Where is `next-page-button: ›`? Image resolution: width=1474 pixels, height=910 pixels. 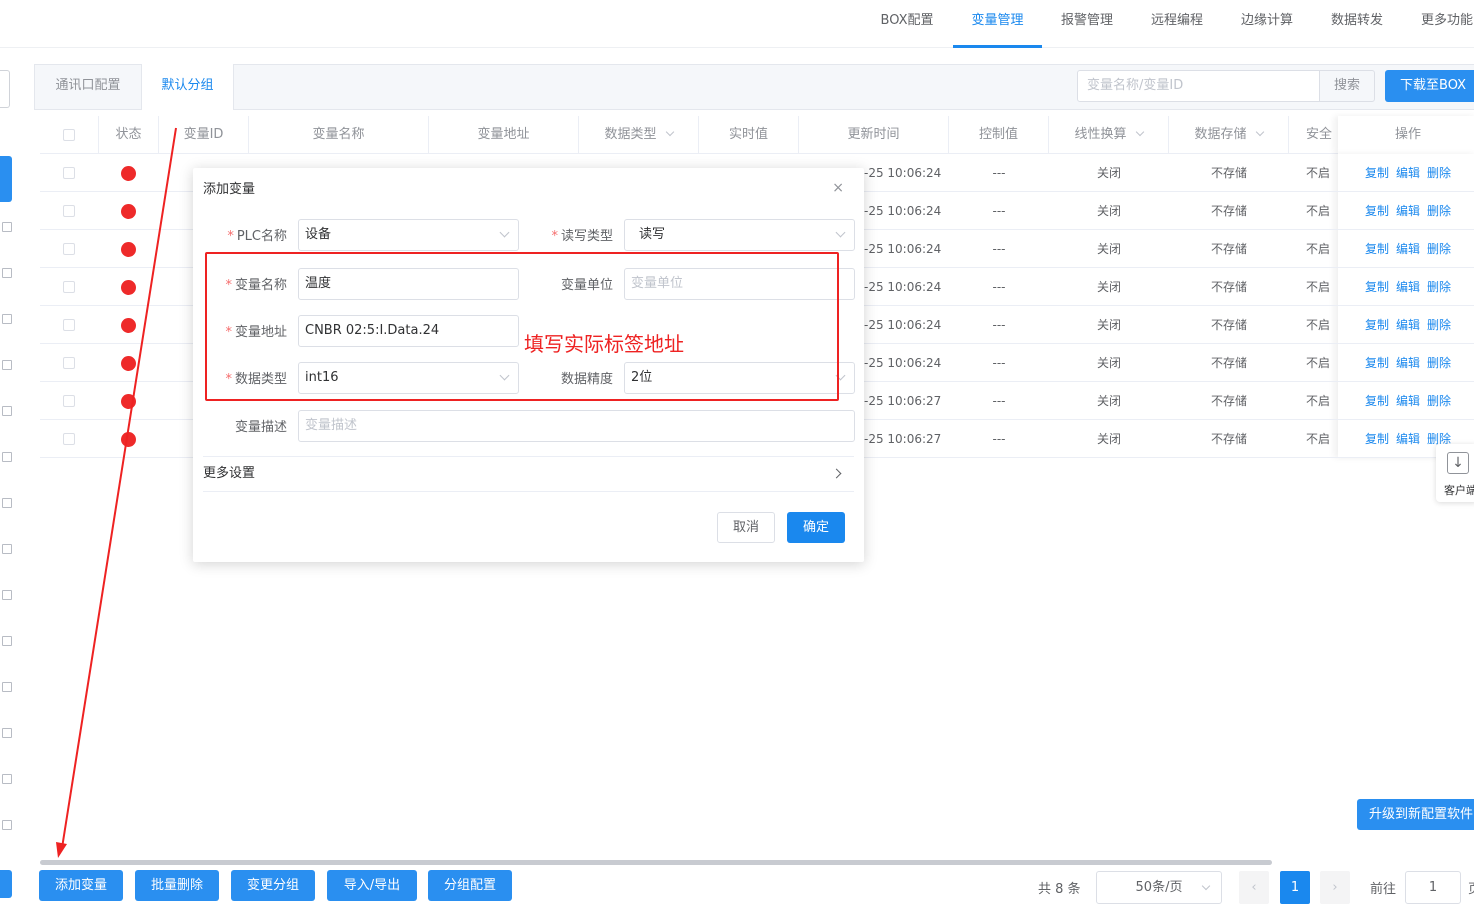 next-page-button: › is located at coordinates (1335, 887).